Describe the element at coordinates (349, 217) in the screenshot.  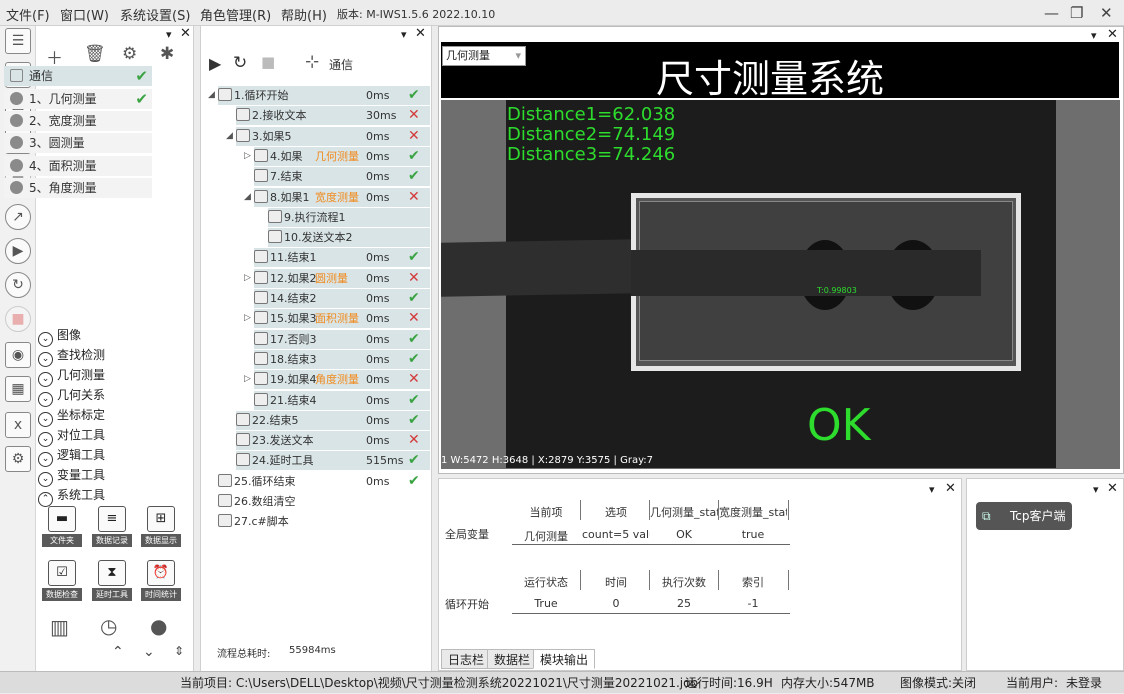
I see `flow-row: 9.执行流程1` at that location.